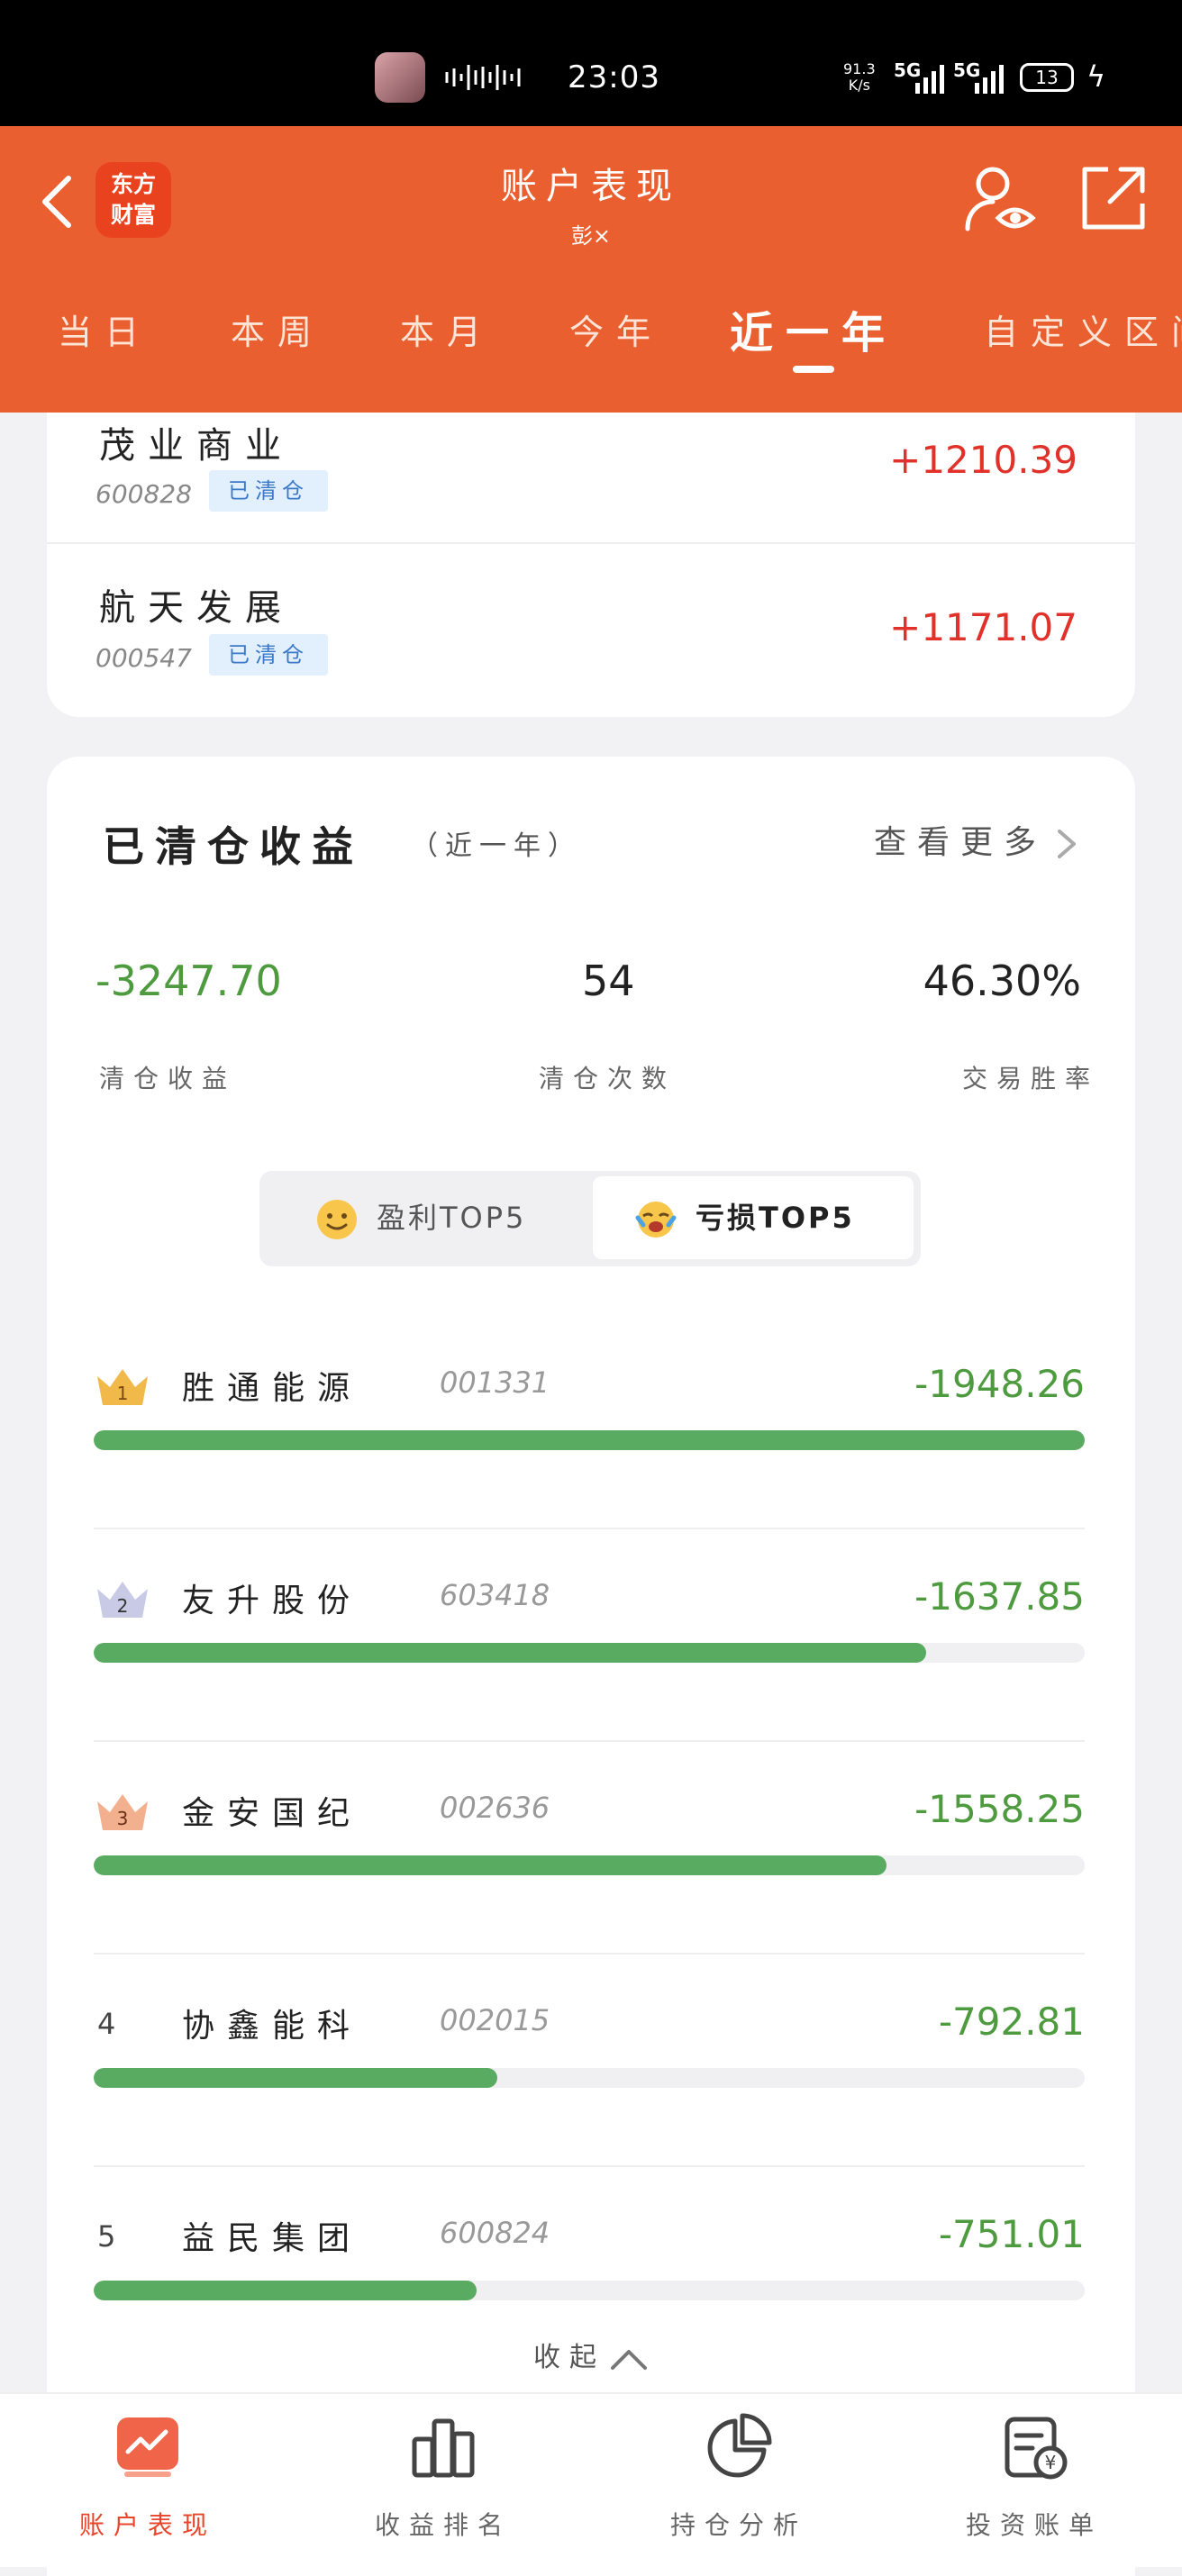 The width and height of the screenshot is (1182, 2576). Describe the element at coordinates (495, 1595) in the screenshot. I see `stock-code: 603418` at that location.